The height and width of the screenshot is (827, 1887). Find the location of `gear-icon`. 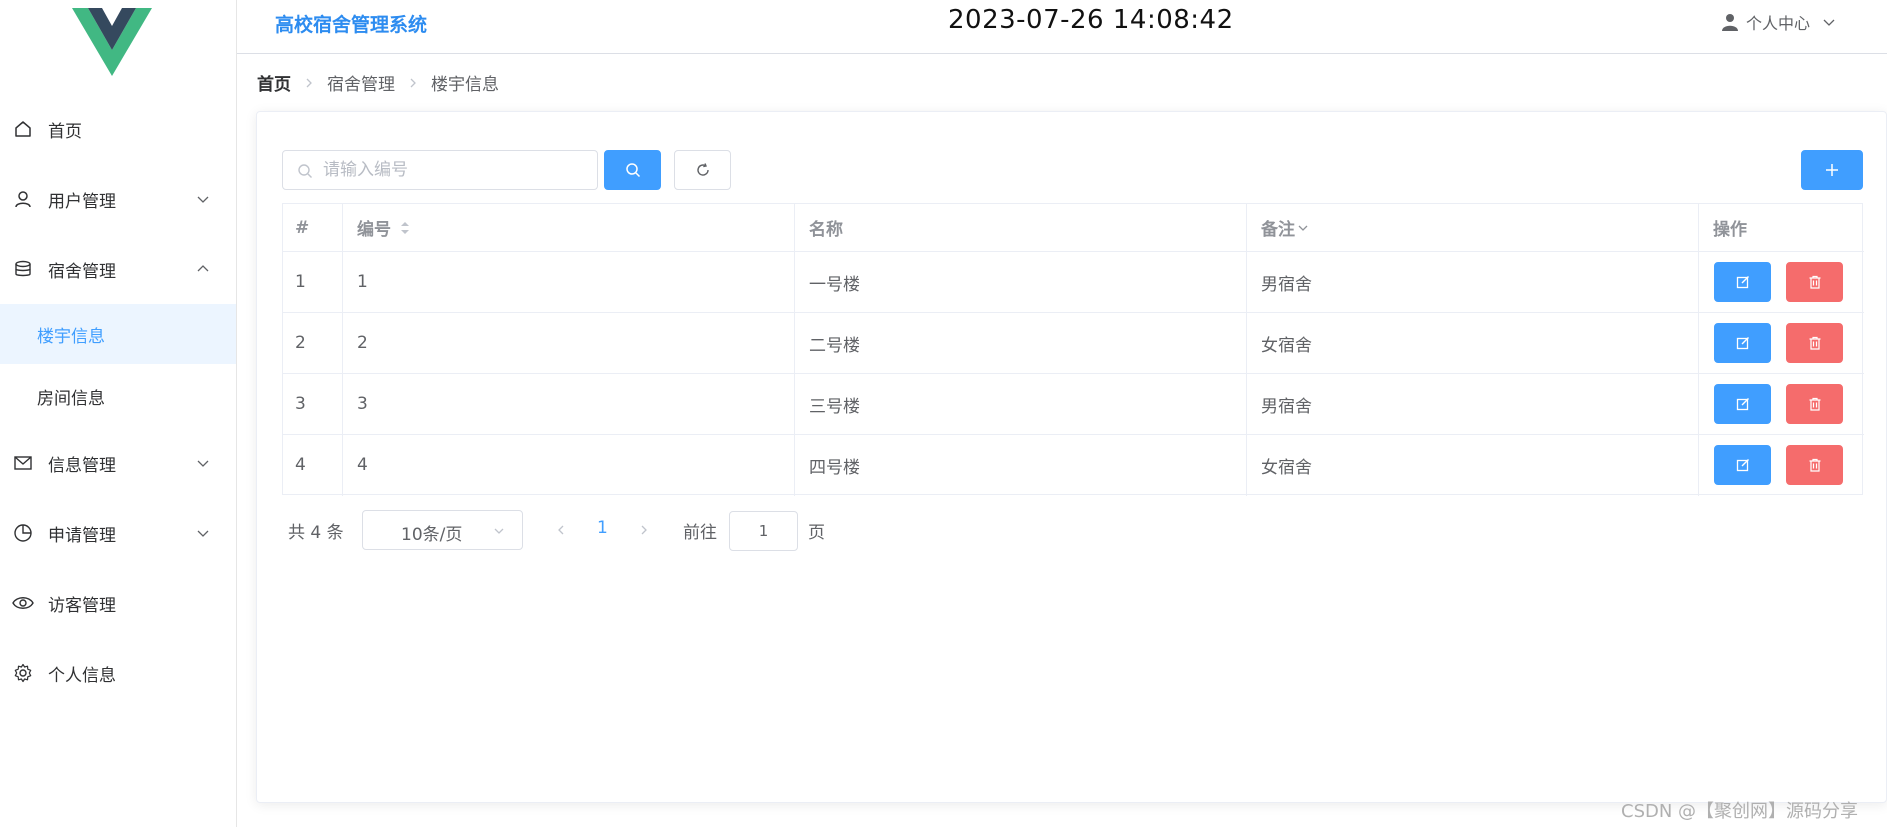

gear-icon is located at coordinates (23, 673).